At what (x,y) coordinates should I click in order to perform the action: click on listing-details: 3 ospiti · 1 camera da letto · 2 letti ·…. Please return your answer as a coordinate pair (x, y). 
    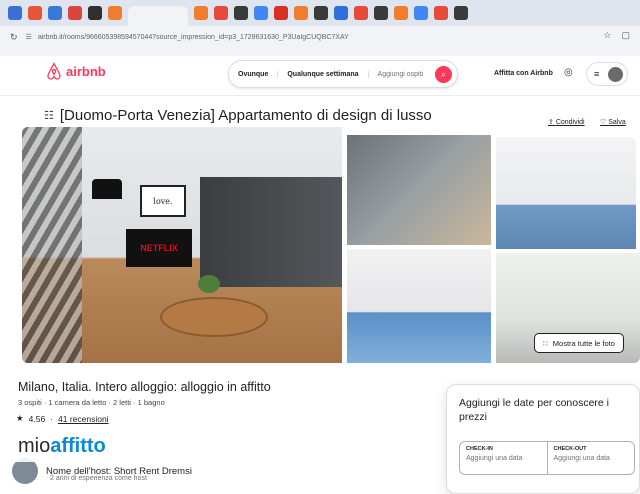
    Looking at the image, I should click on (91, 402).